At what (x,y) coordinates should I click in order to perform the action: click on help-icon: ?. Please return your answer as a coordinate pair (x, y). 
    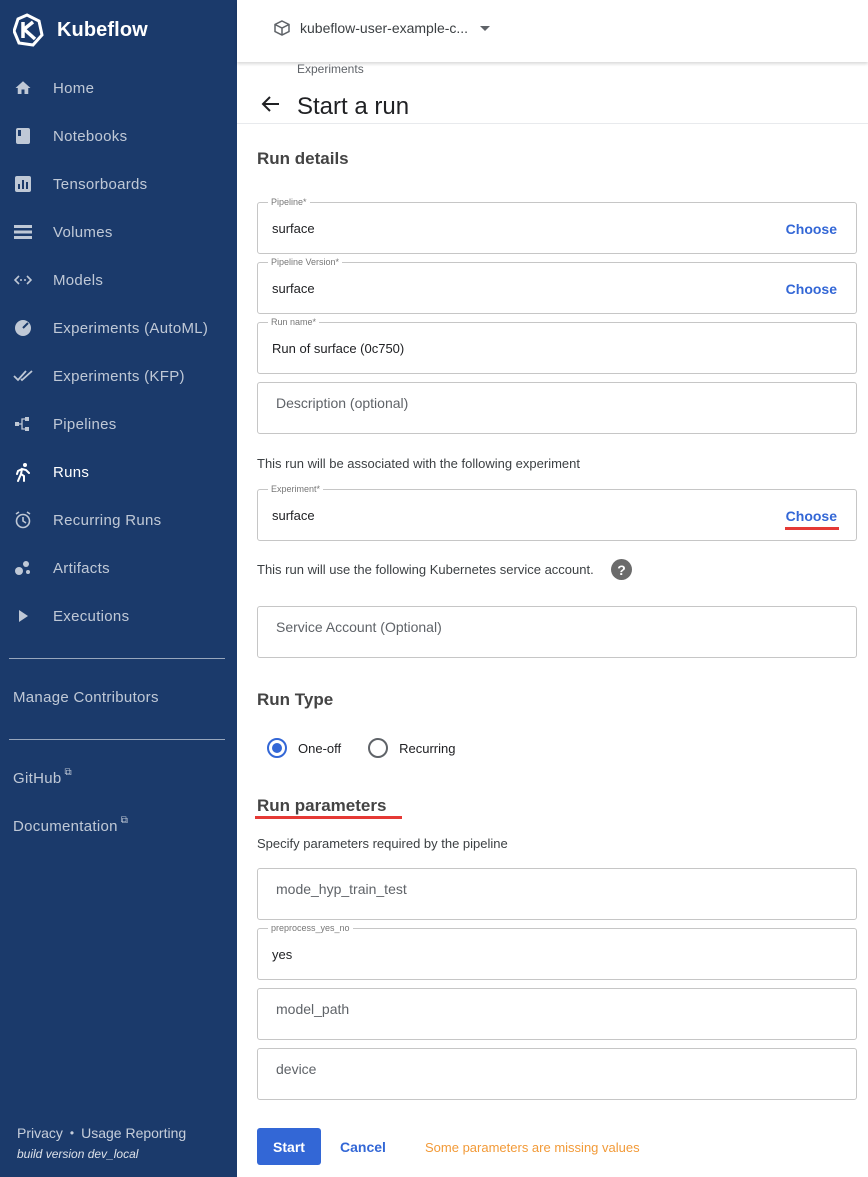
    Looking at the image, I should click on (621, 569).